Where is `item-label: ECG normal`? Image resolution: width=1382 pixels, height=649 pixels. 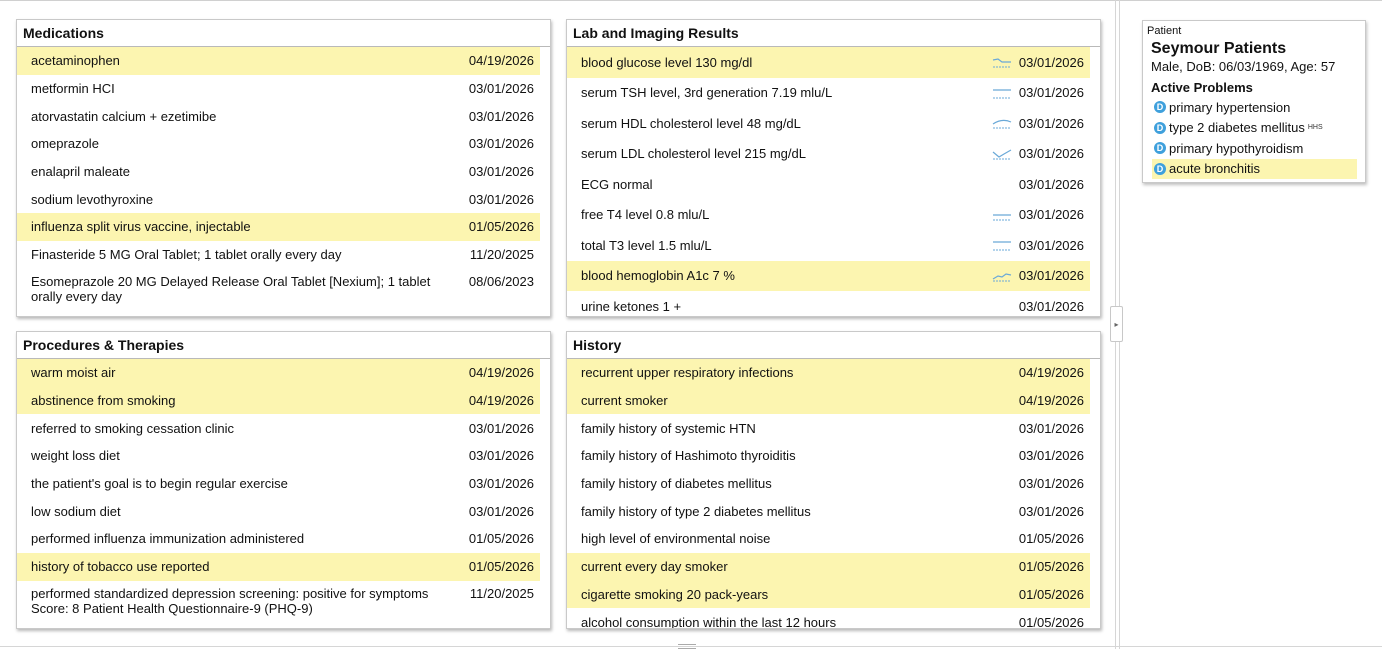 item-label: ECG normal is located at coordinates (617, 184).